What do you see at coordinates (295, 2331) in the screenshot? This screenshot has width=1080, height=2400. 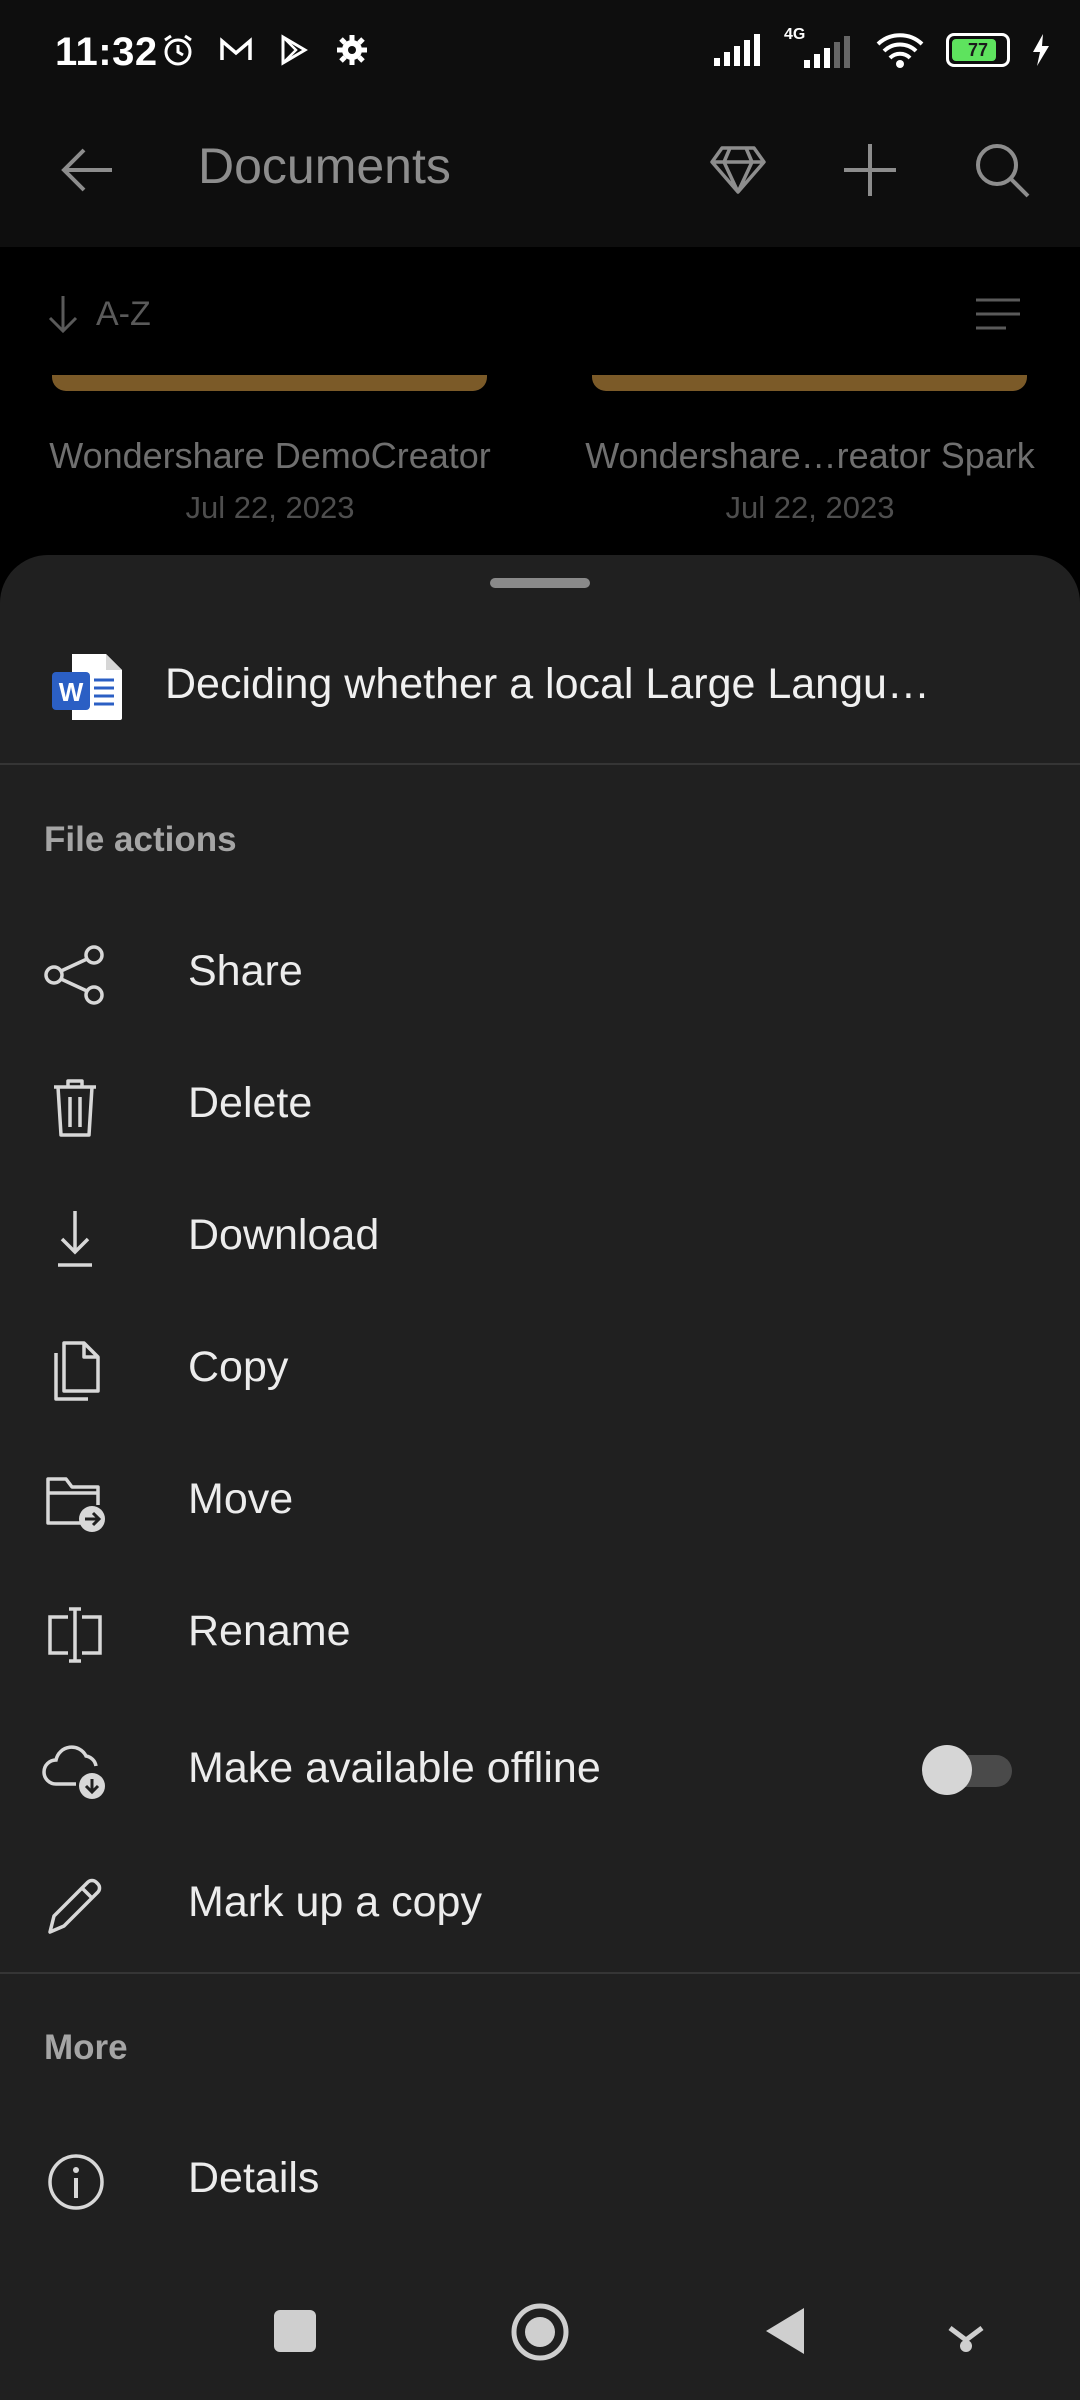 I see `recents-square-icon` at bounding box center [295, 2331].